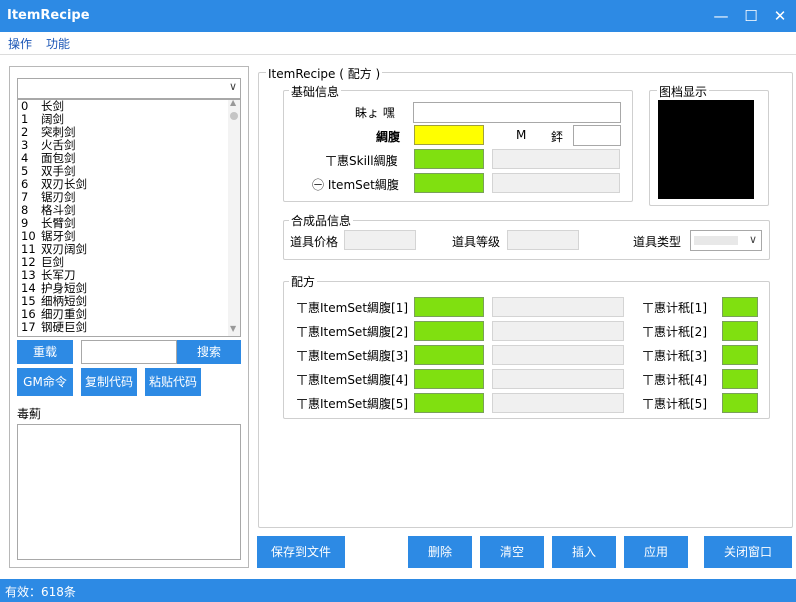 This screenshot has width=796, height=602. I want to click on category-combo: ∨, so click(129, 88).